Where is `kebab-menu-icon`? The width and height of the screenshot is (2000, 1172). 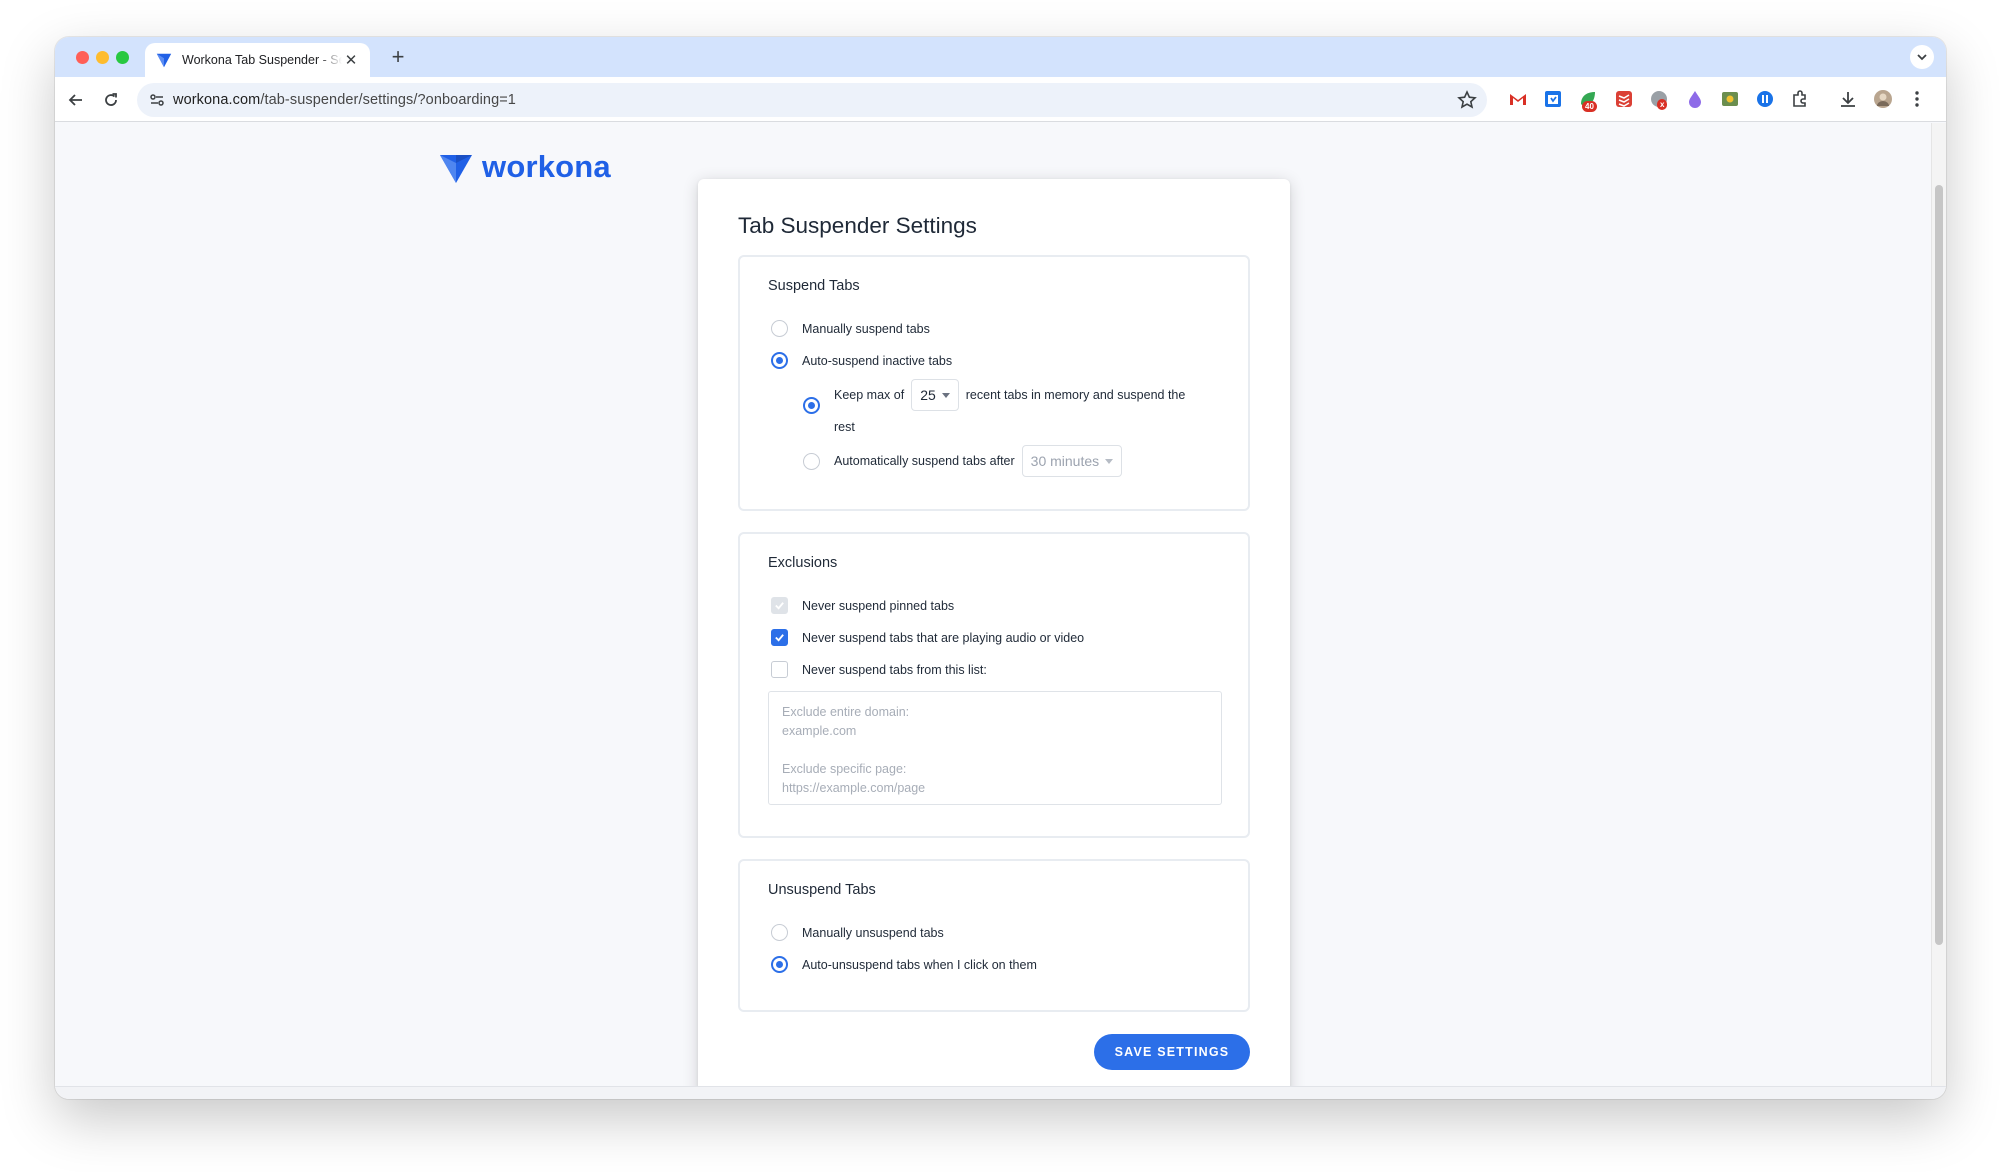
kebab-menu-icon is located at coordinates (1917, 99).